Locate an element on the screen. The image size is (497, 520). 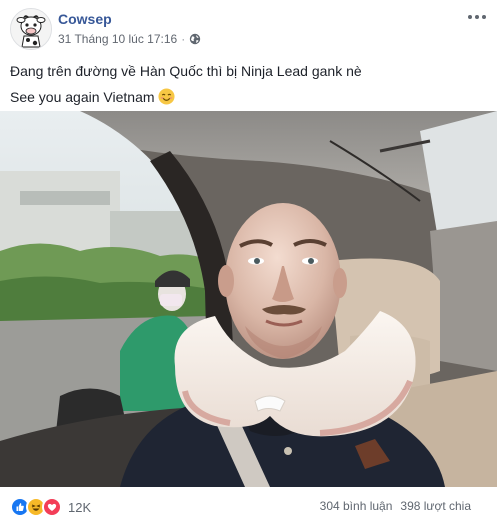
comments-count: 304 bình luận is located at coordinates (356, 506).